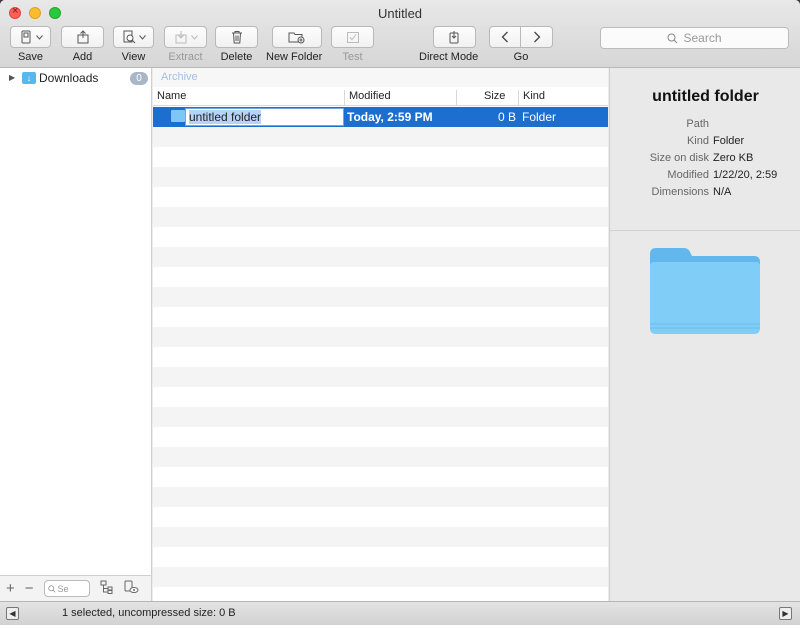 The width and height of the screenshot is (800, 625). I want to click on direct-mode-tool: Direct Mode, so click(448, 44).